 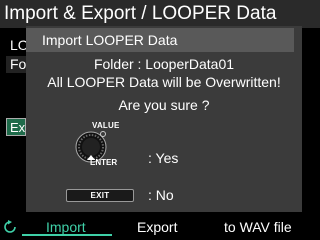 I want to click on refresh-icon, so click(x=10, y=227).